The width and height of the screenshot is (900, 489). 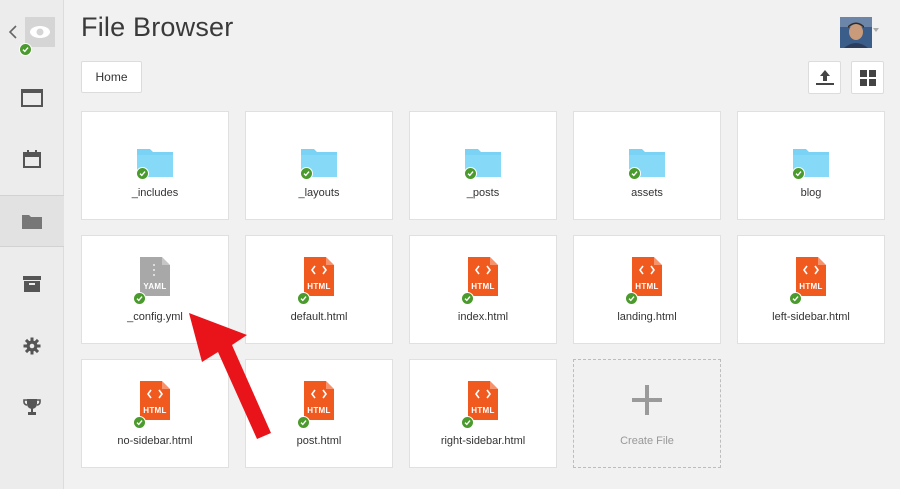 What do you see at coordinates (483, 193) in the screenshot?
I see `file-name: _posts` at bounding box center [483, 193].